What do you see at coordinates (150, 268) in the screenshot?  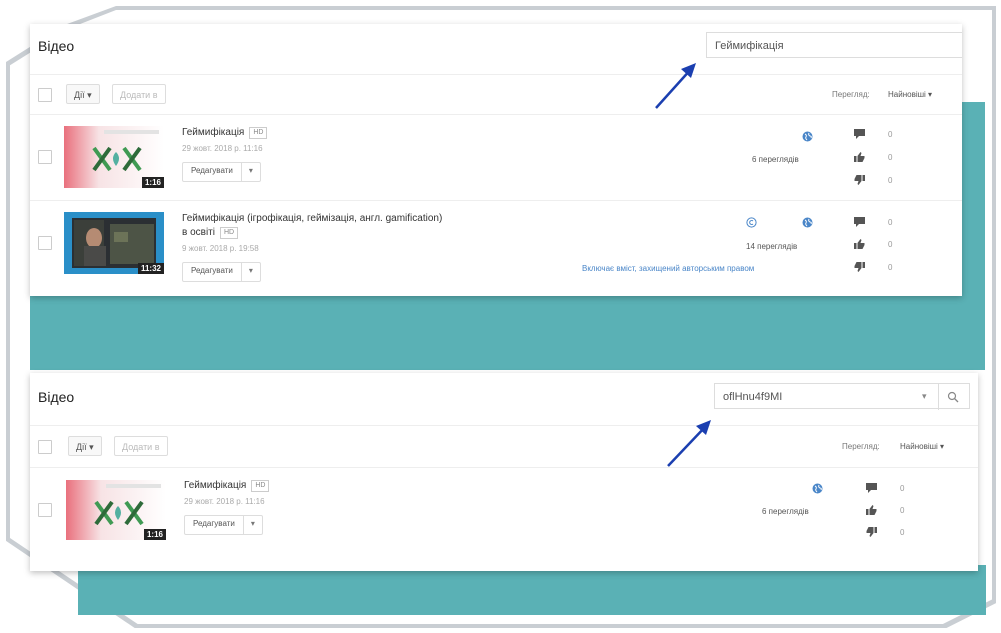 I see `video-duration: 11:32` at bounding box center [150, 268].